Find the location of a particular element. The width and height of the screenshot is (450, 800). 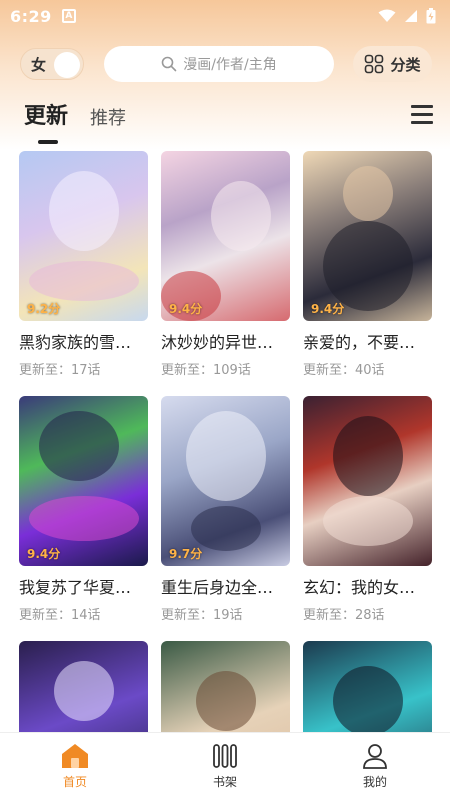

comic-update-status: 更新至：19话 is located at coordinates (202, 615).